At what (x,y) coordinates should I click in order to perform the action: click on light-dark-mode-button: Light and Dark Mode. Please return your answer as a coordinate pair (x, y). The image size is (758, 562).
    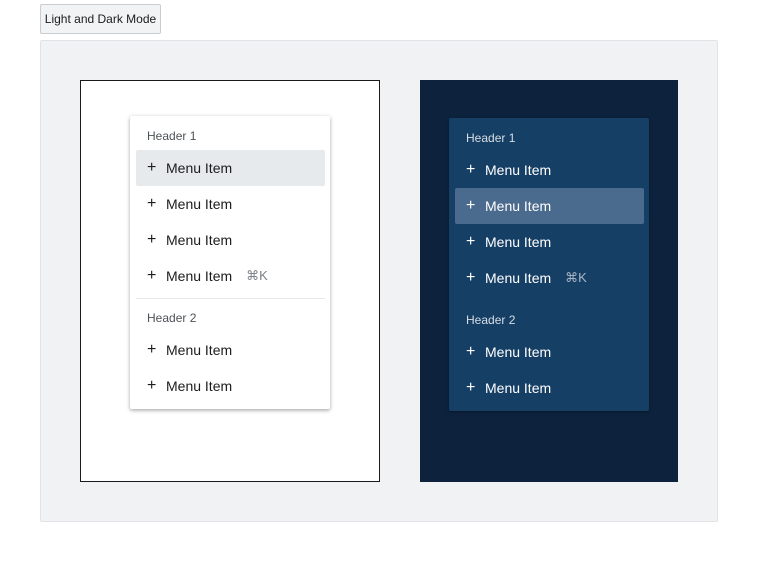
    Looking at the image, I should click on (100, 19).